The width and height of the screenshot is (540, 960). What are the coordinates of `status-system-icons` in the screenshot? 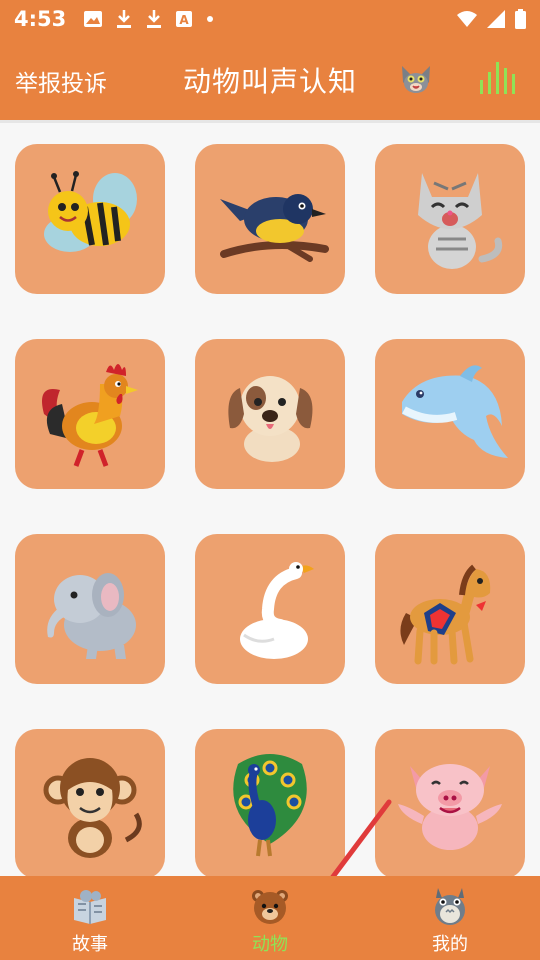 It's located at (491, 19).